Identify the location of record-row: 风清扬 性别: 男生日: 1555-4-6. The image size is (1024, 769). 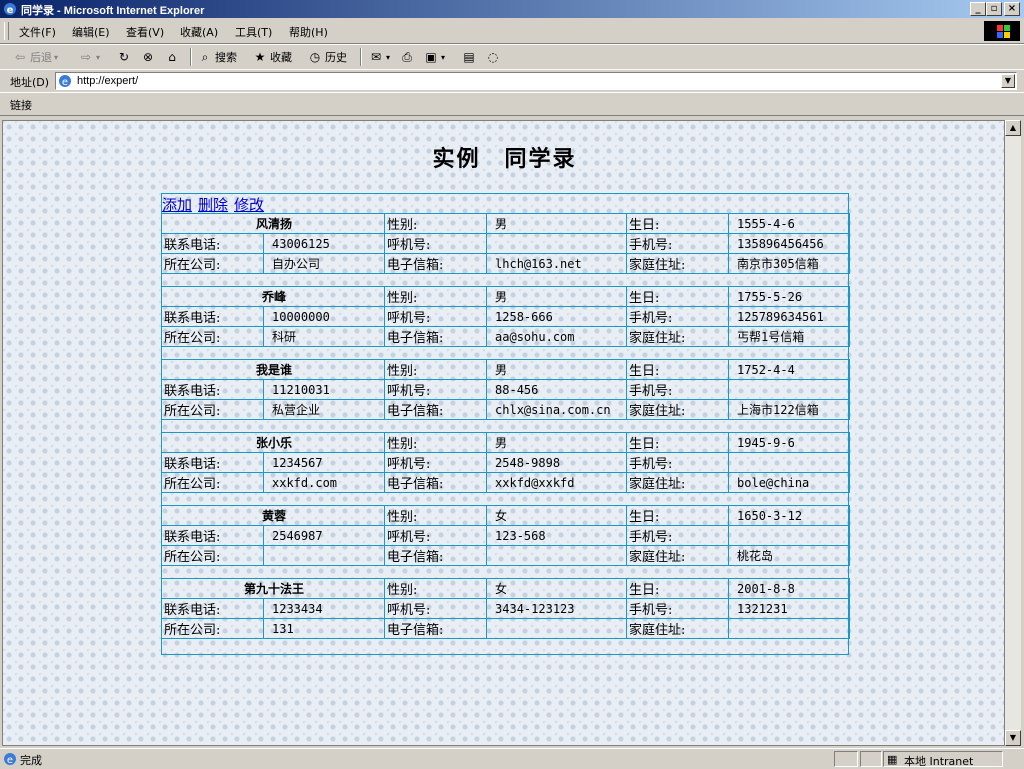
(505, 223).